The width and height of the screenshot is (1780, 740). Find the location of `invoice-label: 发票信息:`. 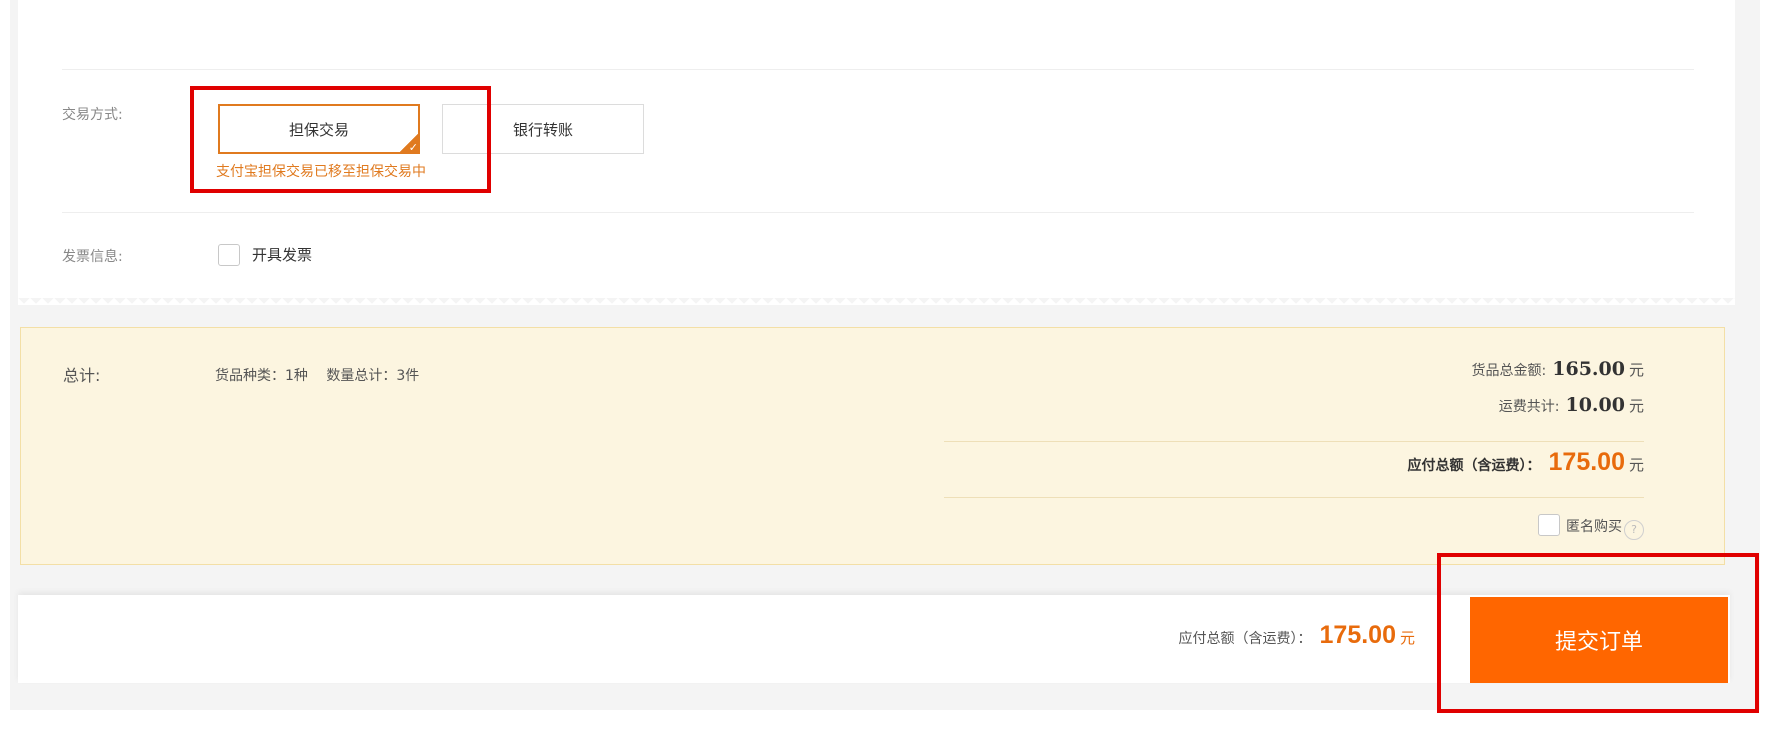

invoice-label: 发票信息: is located at coordinates (92, 257).